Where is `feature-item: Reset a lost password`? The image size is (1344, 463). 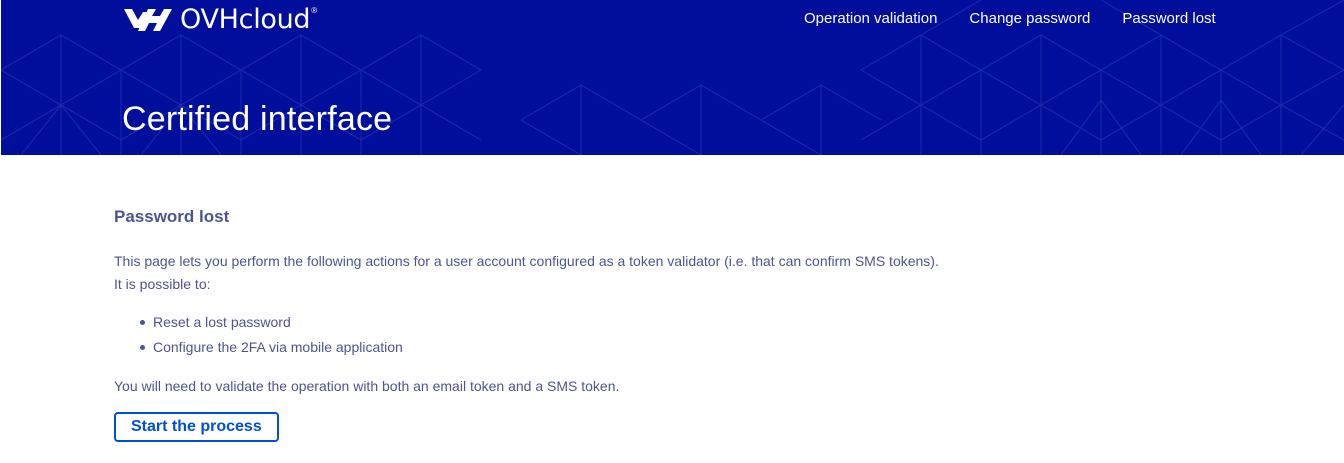 feature-item: Reset a lost password is located at coordinates (627, 322).